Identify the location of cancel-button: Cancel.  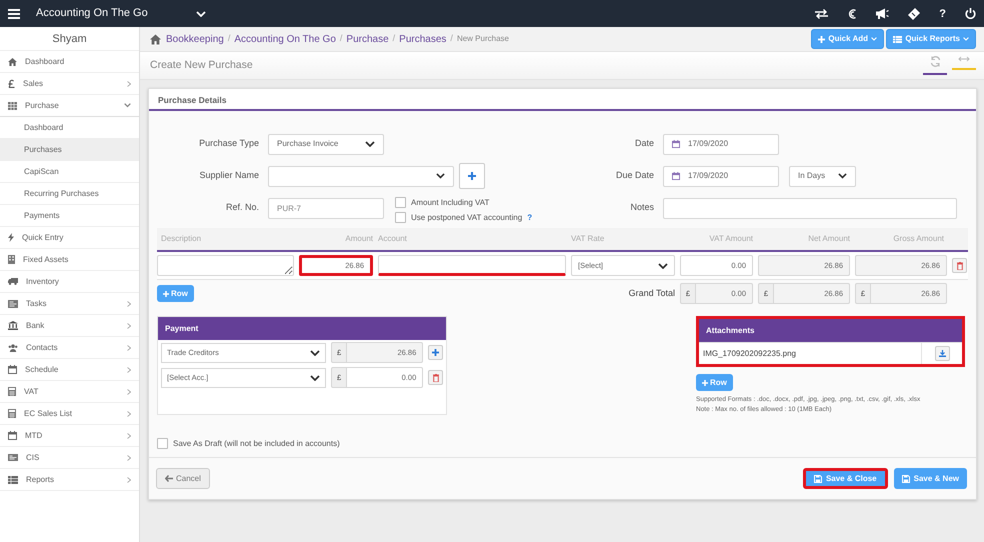
(183, 478).